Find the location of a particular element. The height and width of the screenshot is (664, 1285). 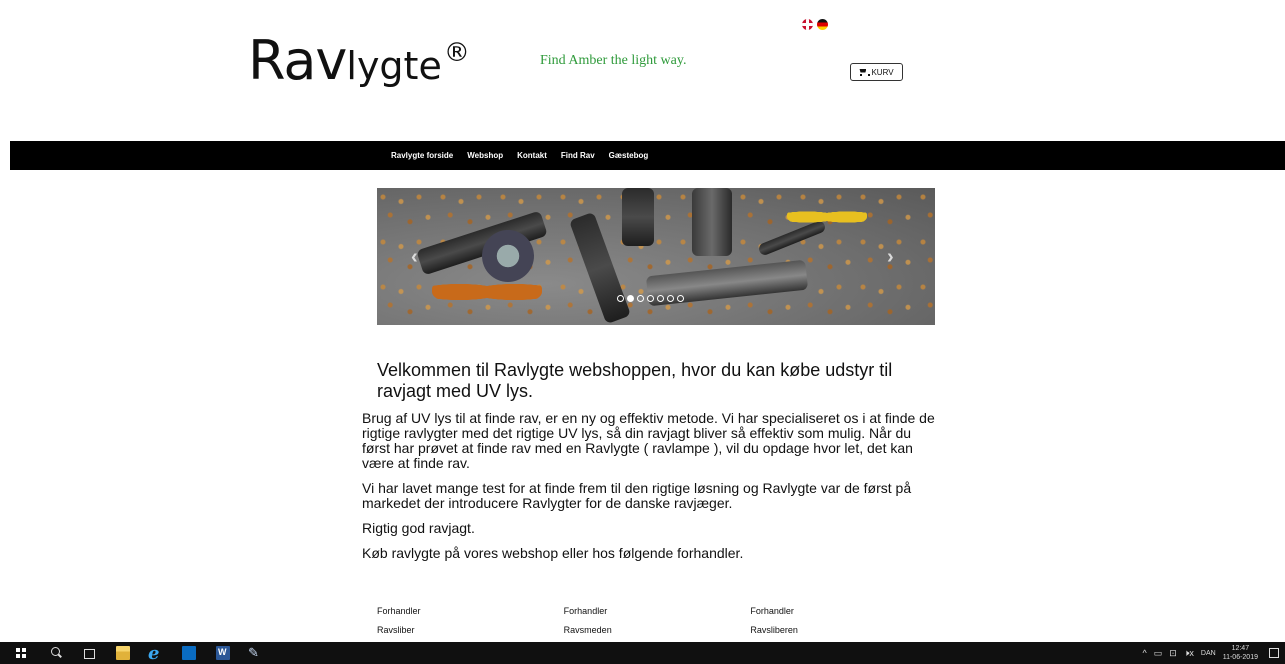

input-language-indicator: DAN is located at coordinates (1208, 653).